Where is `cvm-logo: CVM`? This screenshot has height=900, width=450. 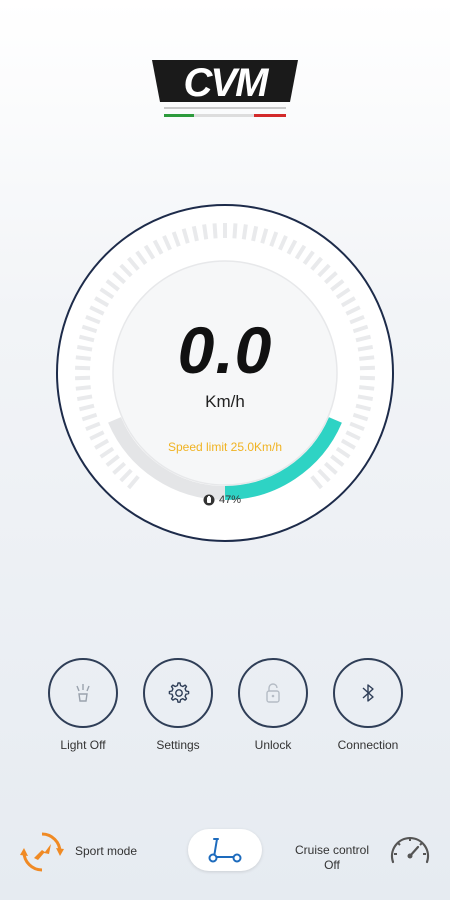 cvm-logo: CVM is located at coordinates (225, 88).